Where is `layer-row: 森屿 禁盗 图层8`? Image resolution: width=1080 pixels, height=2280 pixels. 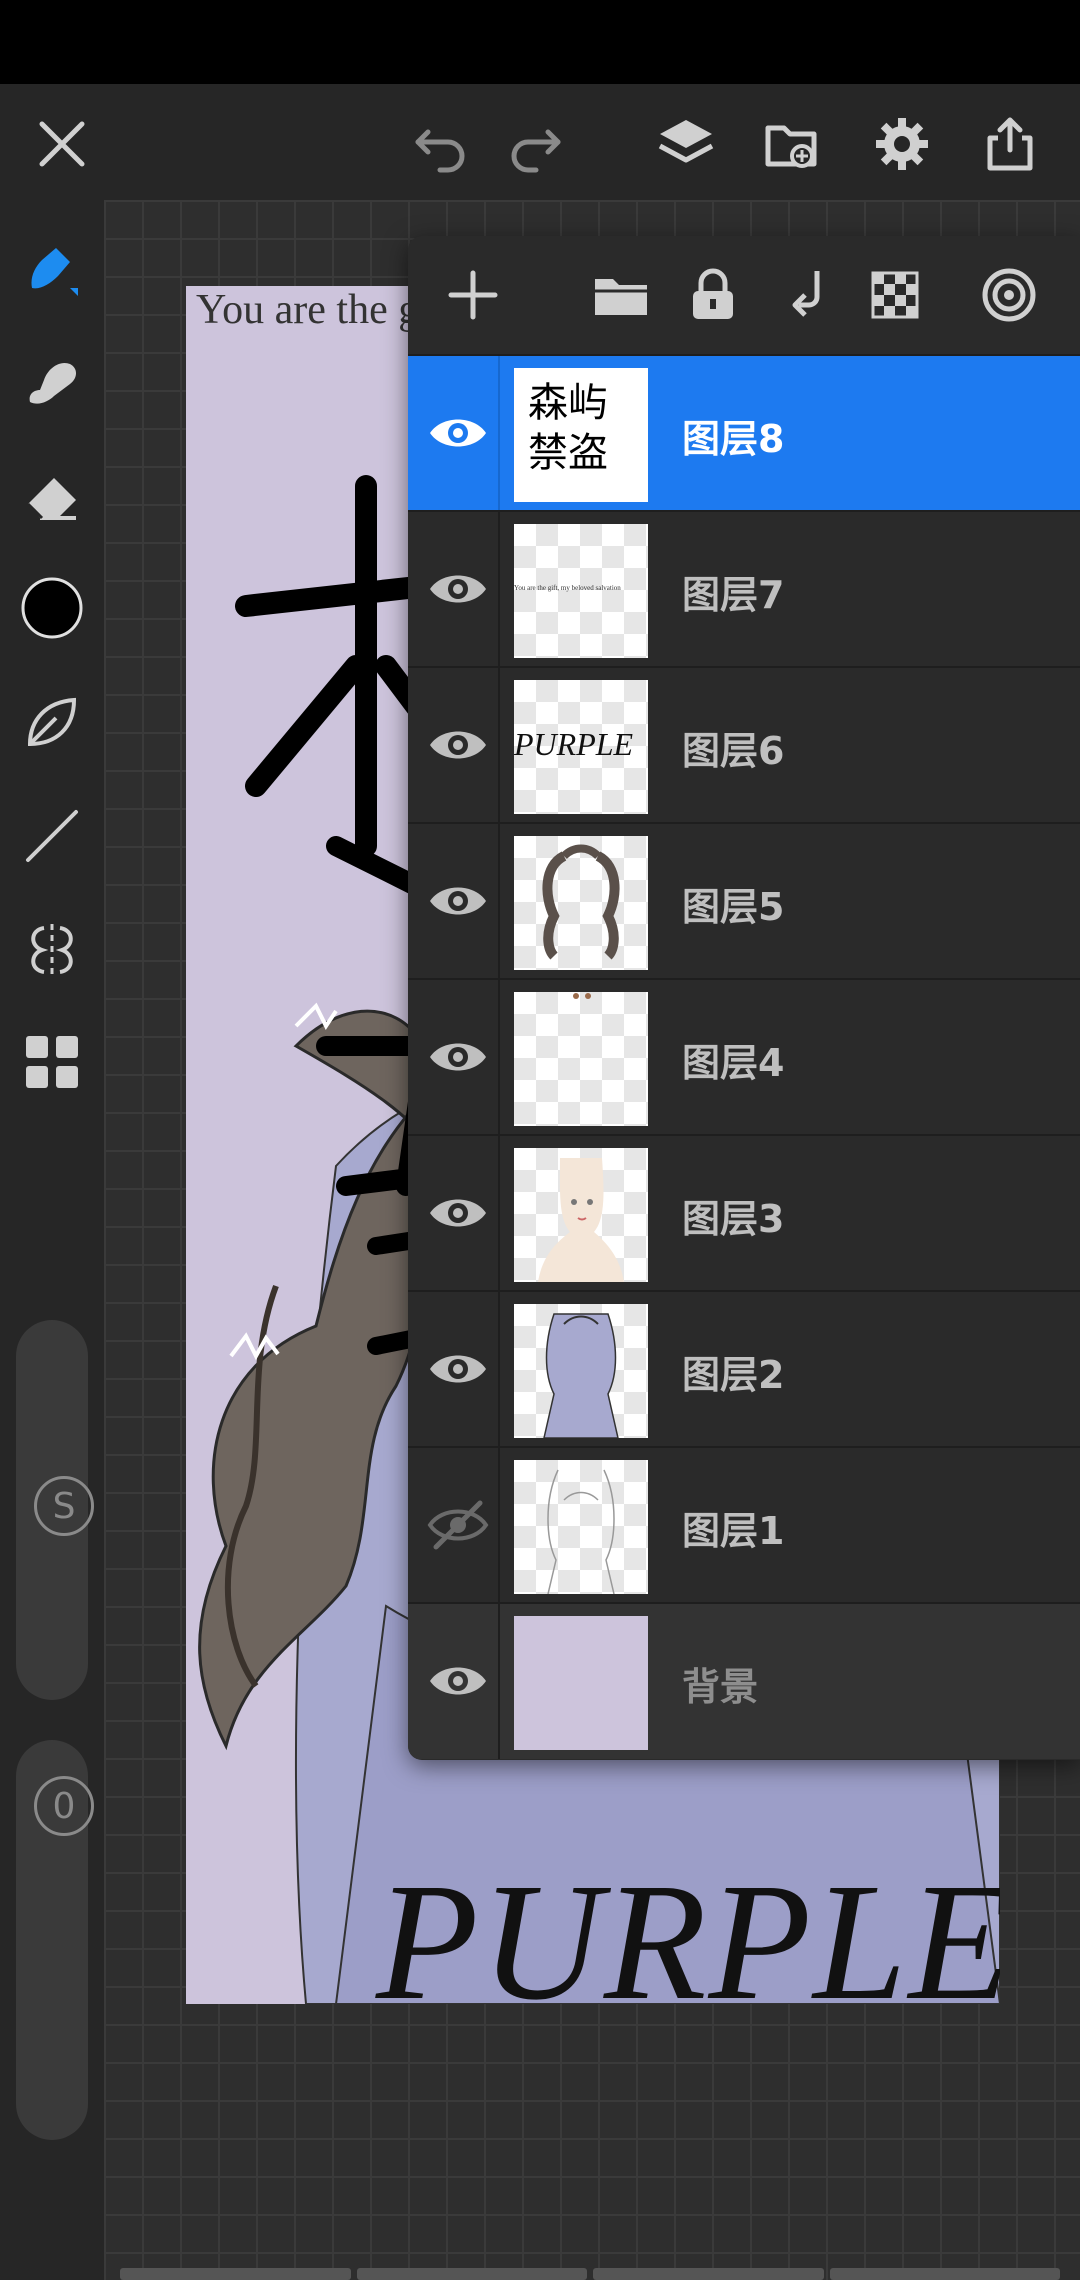 layer-row: 森屿 禁盗 图层8 is located at coordinates (744, 432).